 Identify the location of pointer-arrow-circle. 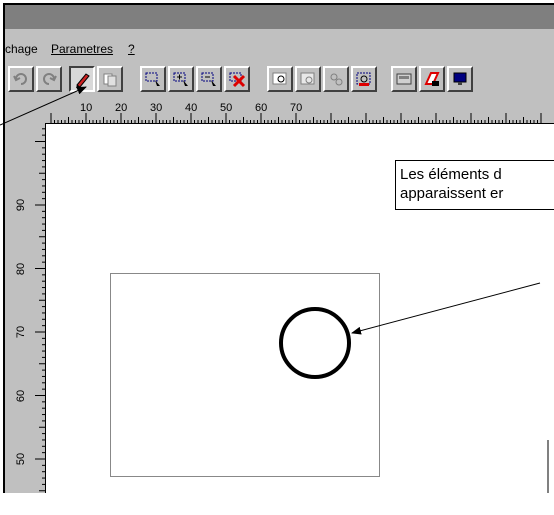
(446, 308).